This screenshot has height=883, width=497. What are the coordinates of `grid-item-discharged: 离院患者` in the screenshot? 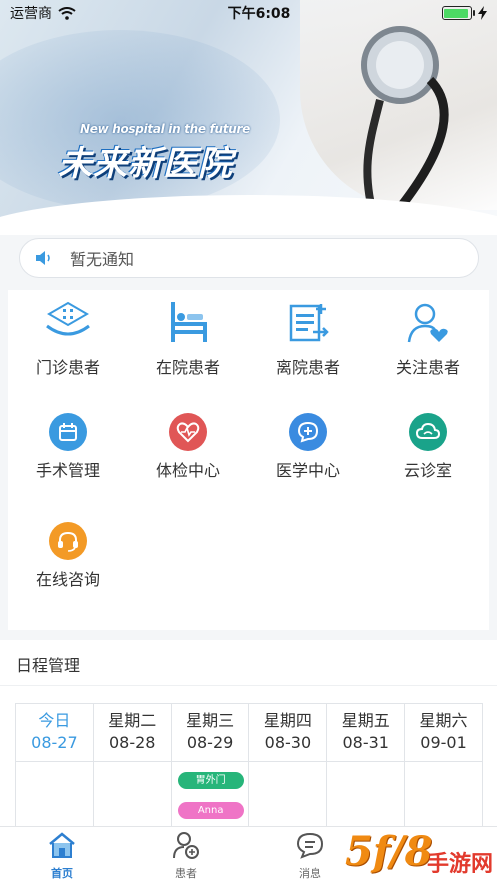 It's located at (308, 339).